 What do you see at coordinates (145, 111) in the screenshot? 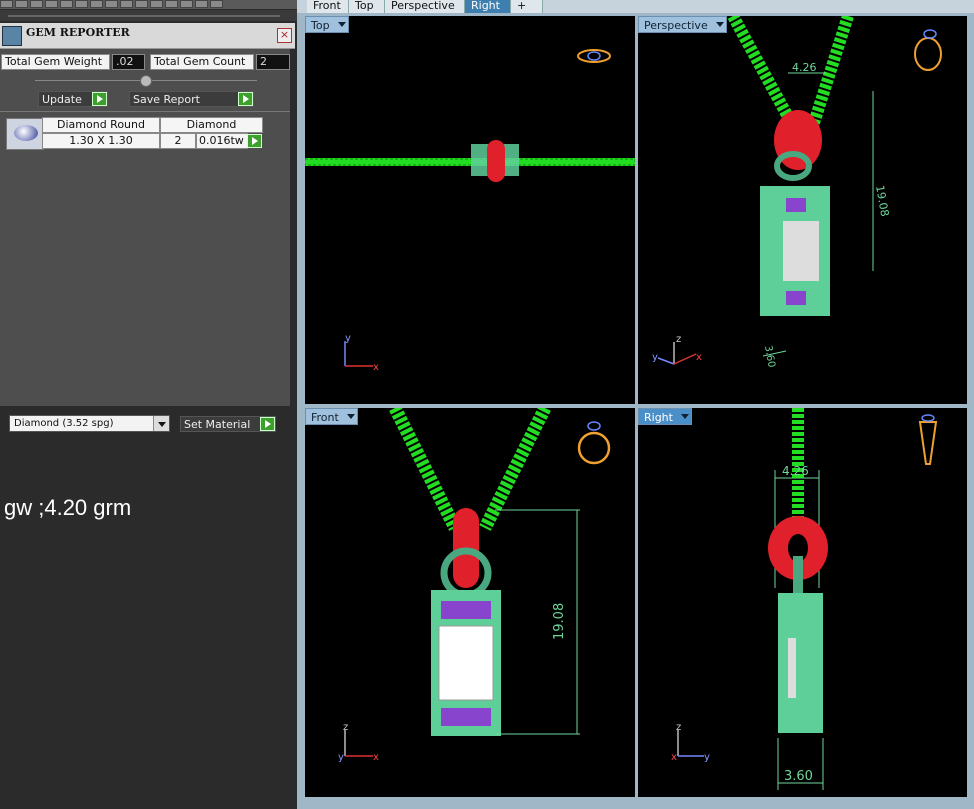
I see `separator` at bounding box center [145, 111].